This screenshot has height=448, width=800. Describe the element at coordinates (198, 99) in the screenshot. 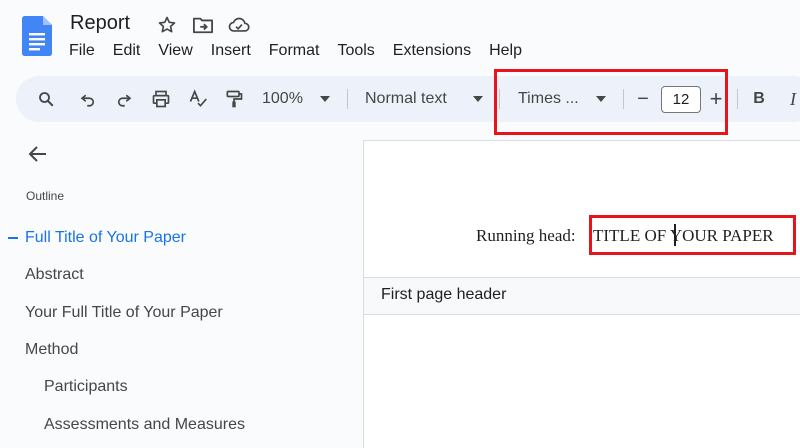

I see `spelling-check-icon` at that location.